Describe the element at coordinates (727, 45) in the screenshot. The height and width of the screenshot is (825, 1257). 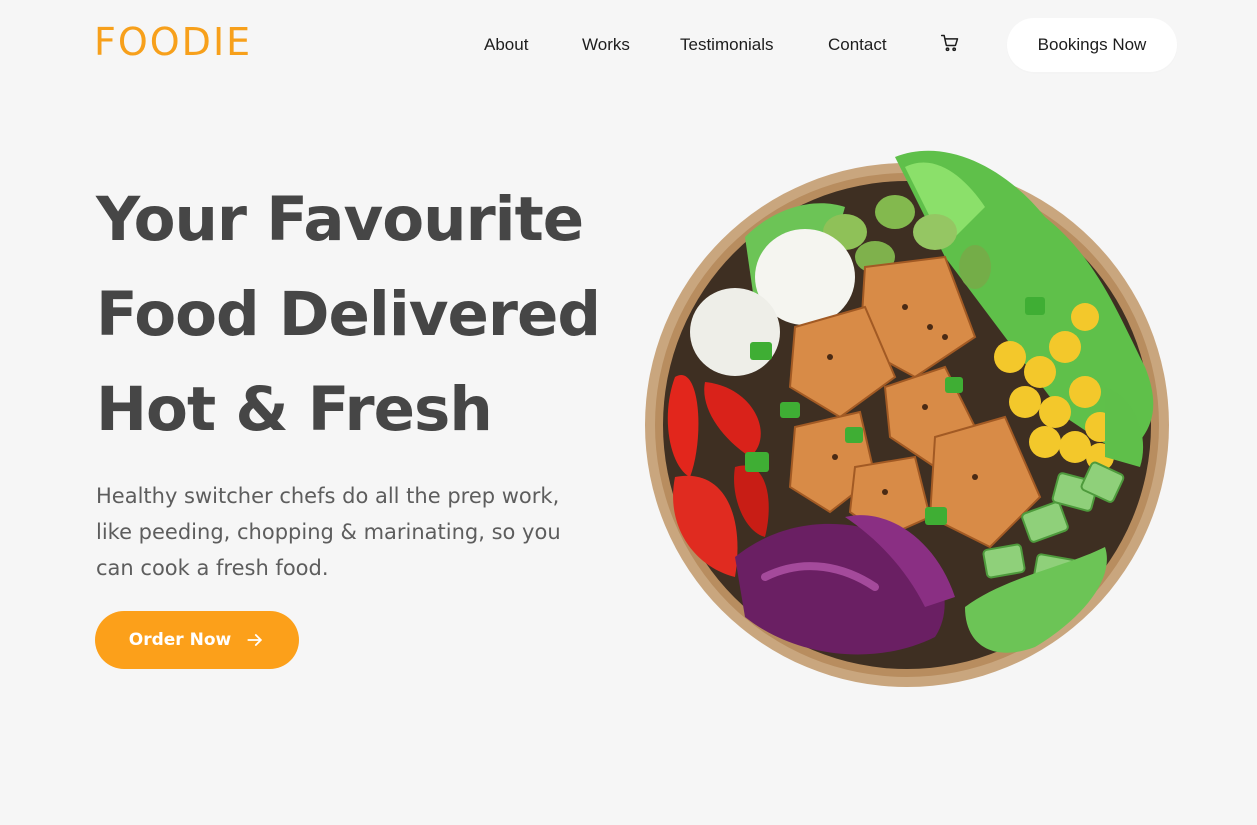
I see `nav-link-testimonials: Testimonials` at that location.